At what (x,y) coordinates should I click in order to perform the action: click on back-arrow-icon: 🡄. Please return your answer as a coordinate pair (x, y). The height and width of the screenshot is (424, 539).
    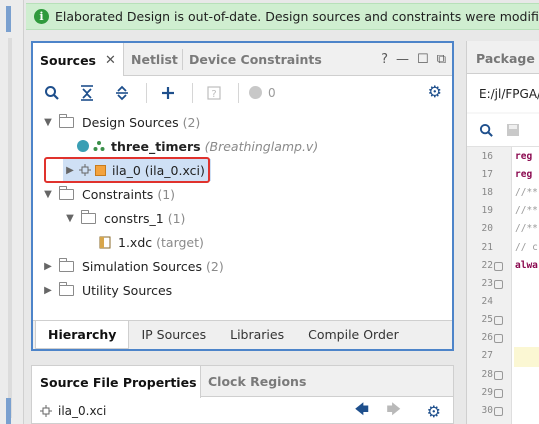
    Looking at the image, I should click on (362, 411).